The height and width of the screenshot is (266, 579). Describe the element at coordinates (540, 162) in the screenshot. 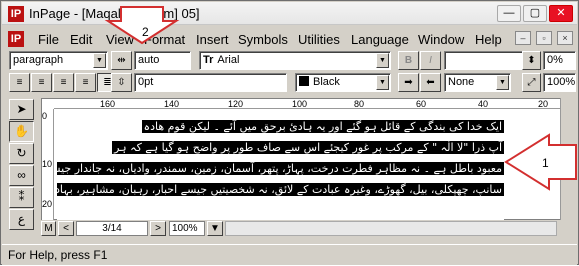

I see `arrow-1-icon` at that location.